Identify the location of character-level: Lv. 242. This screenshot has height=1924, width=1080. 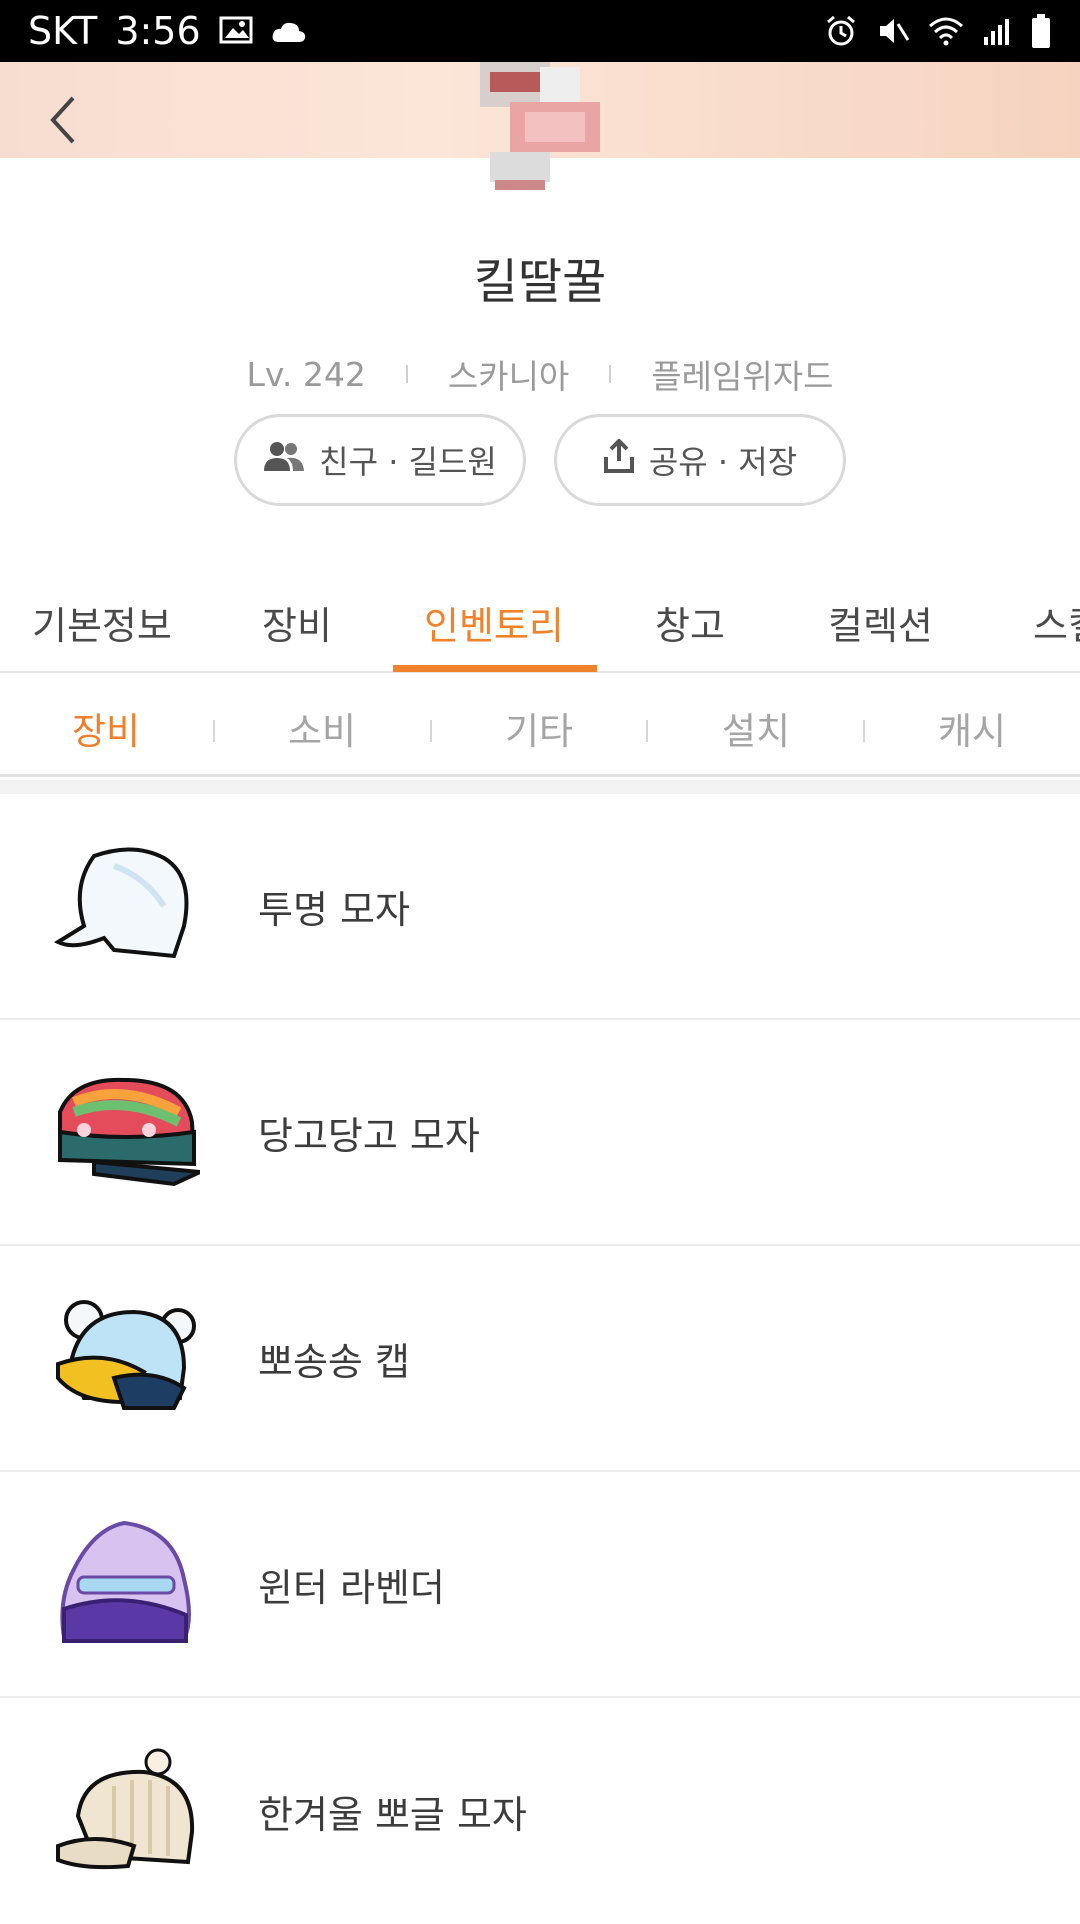
(306, 374).